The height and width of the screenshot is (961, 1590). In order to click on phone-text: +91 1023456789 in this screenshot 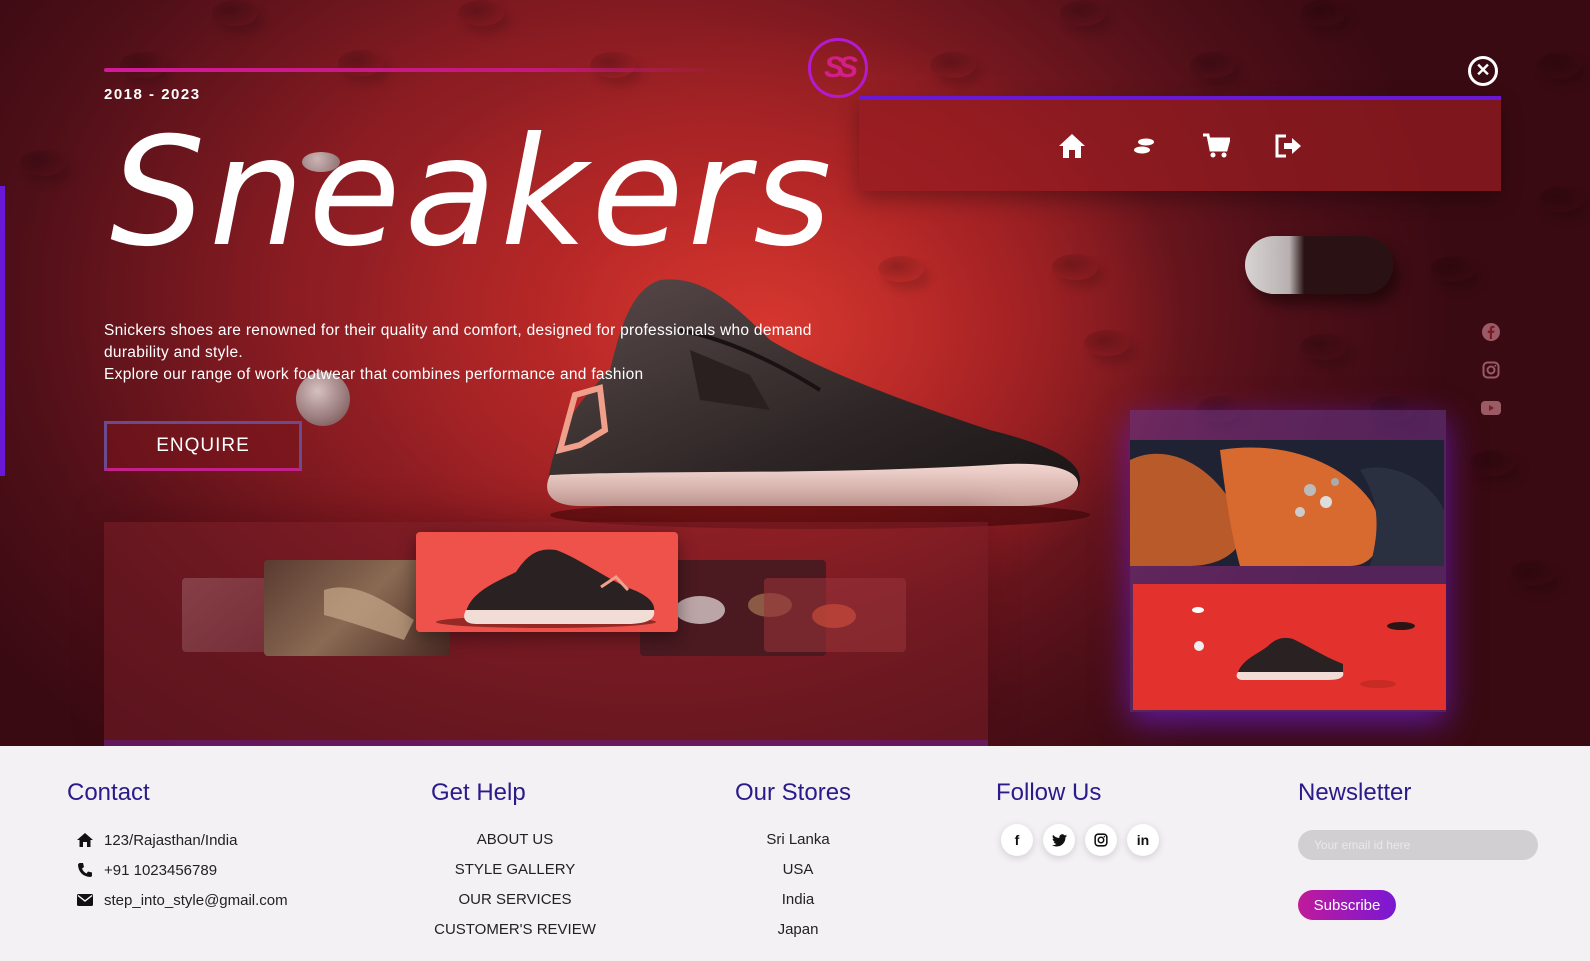, I will do `click(160, 870)`.